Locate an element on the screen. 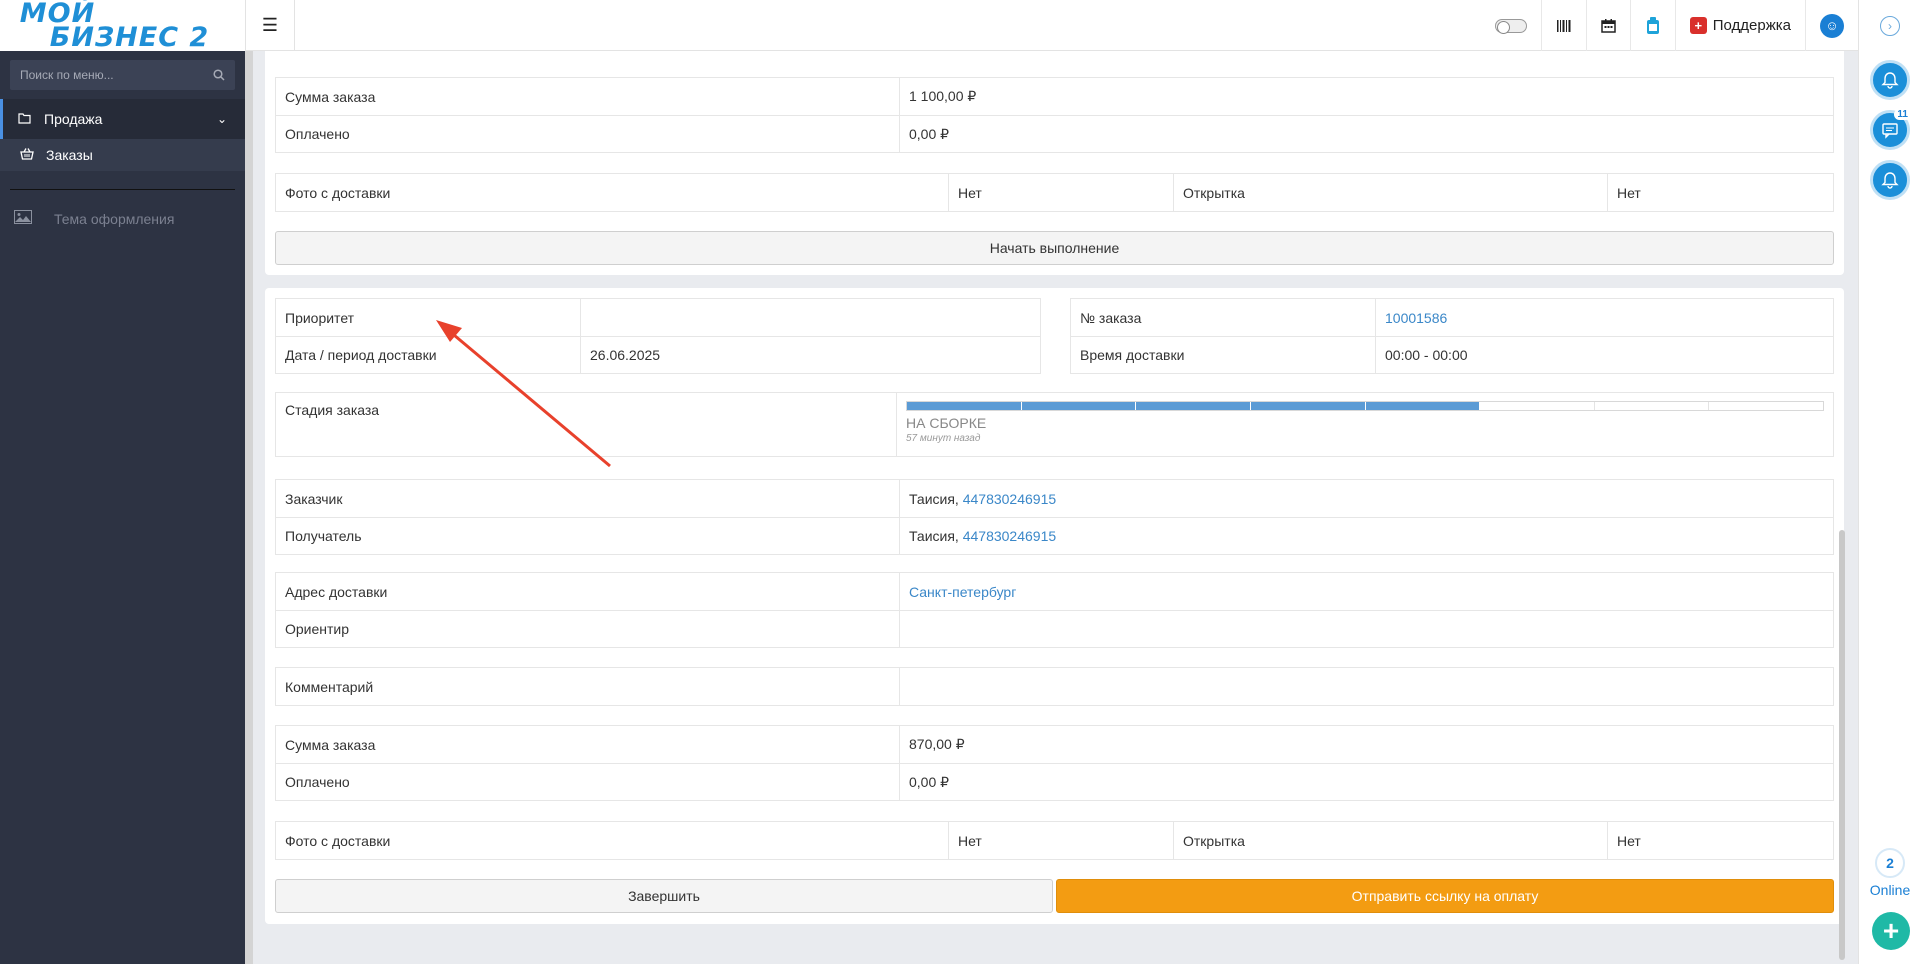  barcode-icon is located at coordinates (1563, 25).